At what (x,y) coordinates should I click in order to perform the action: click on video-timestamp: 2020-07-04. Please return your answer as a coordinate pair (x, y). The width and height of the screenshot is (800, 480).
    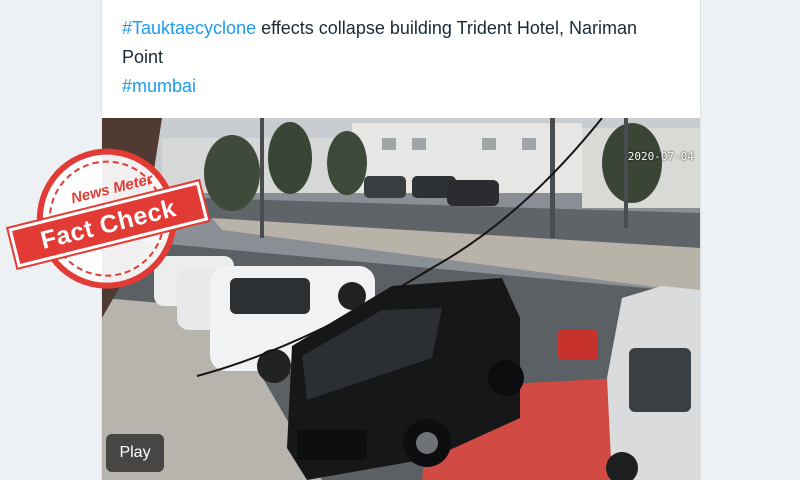
    Looking at the image, I should click on (660, 156).